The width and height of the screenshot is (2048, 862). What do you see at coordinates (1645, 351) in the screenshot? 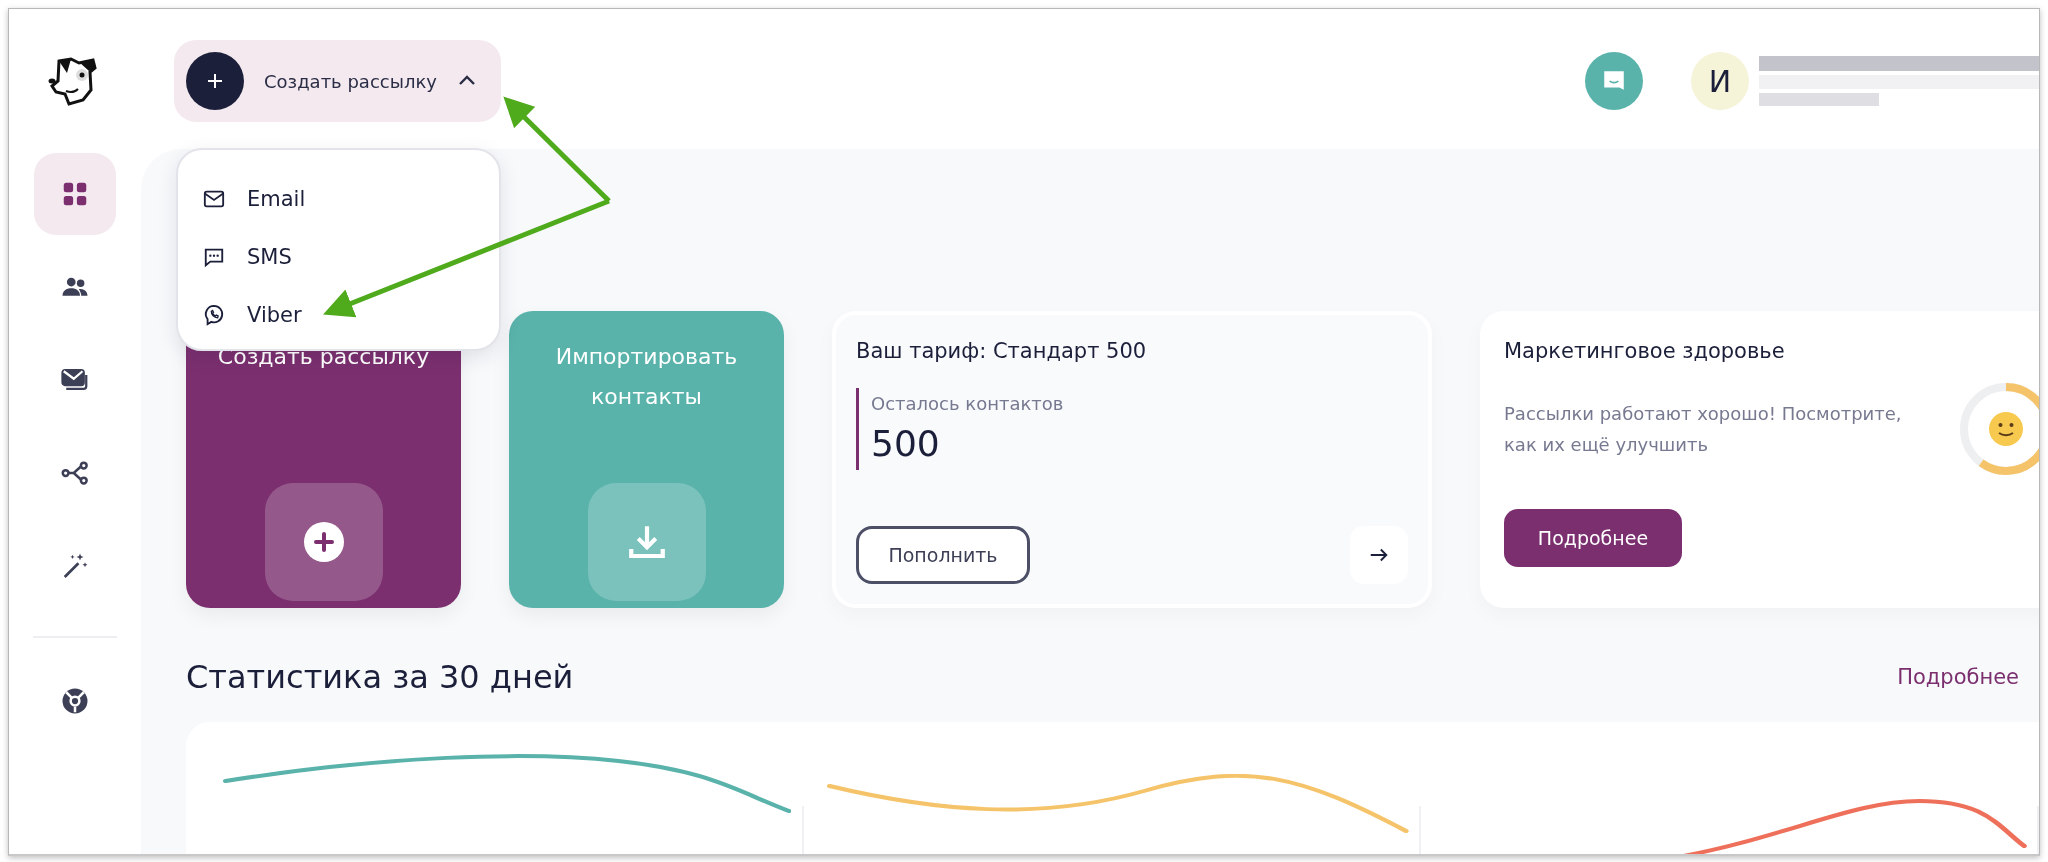
I see `card-title: Маркетинговое здоровье` at bounding box center [1645, 351].